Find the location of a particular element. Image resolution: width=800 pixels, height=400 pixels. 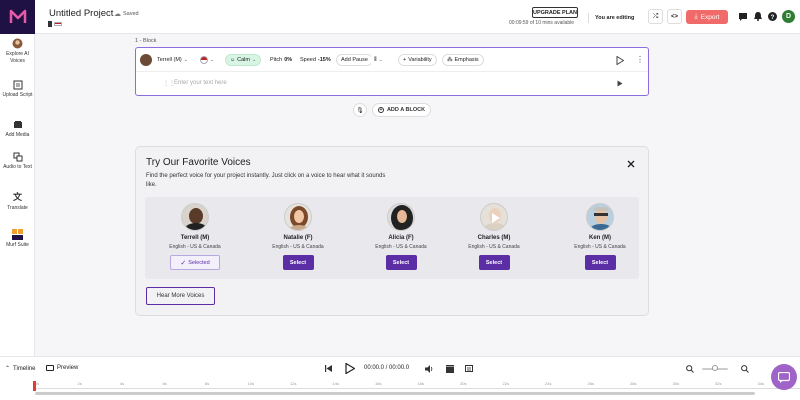

speed-label: Speed is located at coordinates (308, 60).